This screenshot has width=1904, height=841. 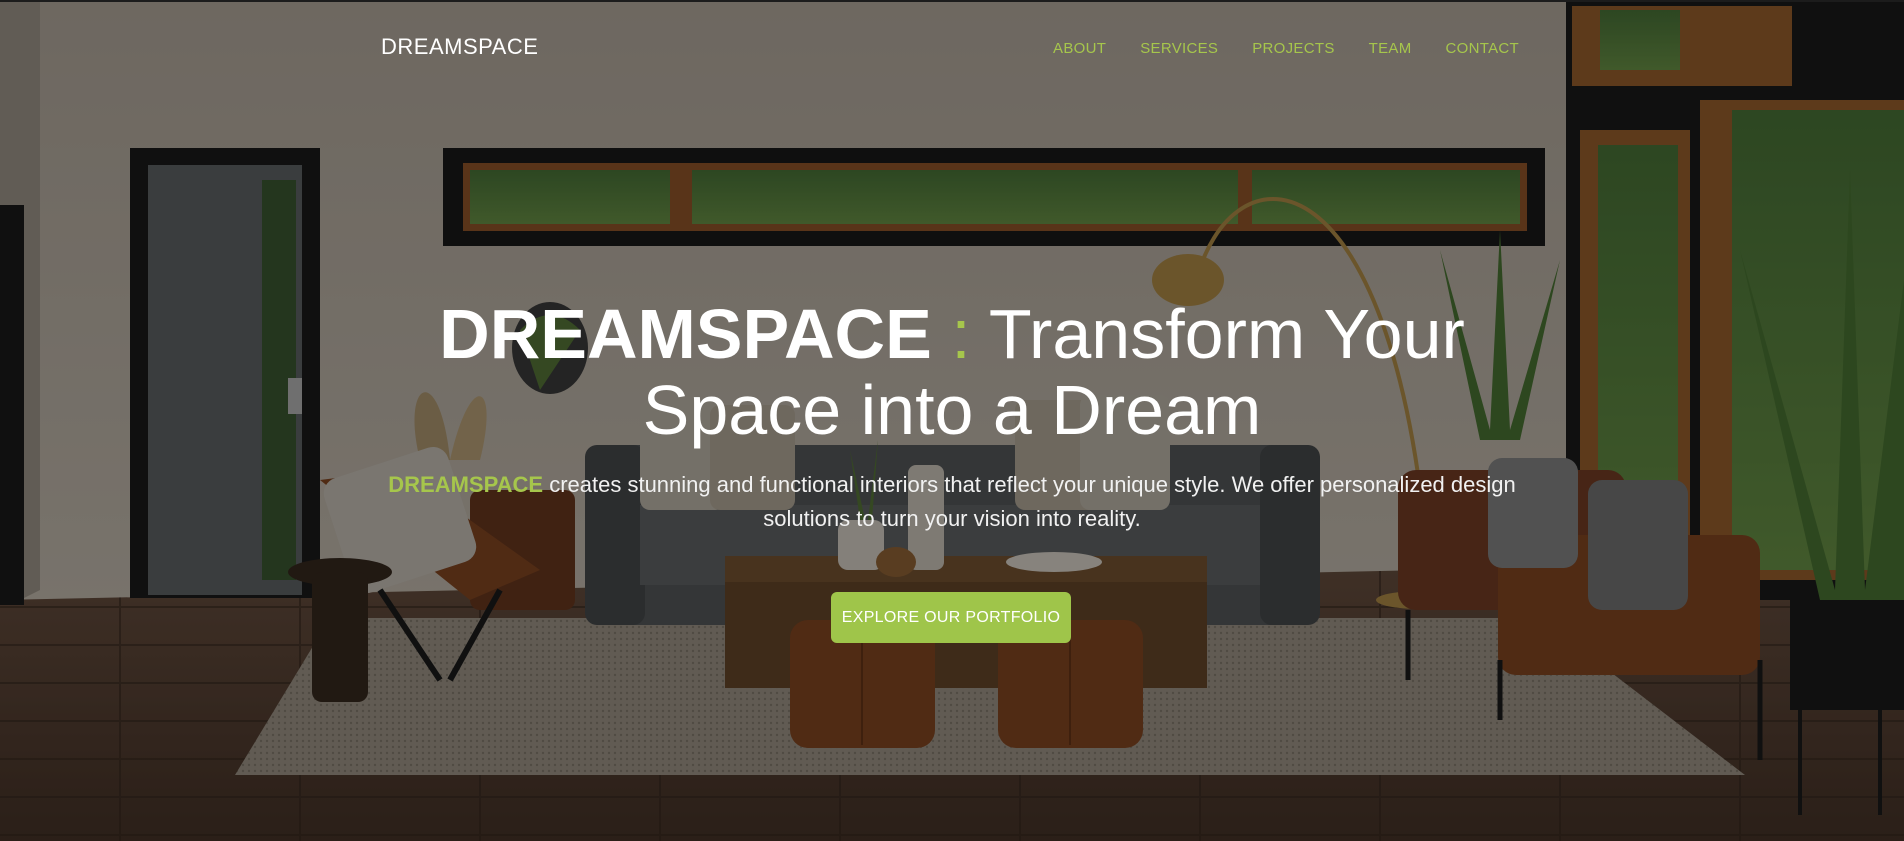 I want to click on main-nav: ABOUT SERVICES PROJECTS TEAM CONTACT, so click(x=1286, y=48).